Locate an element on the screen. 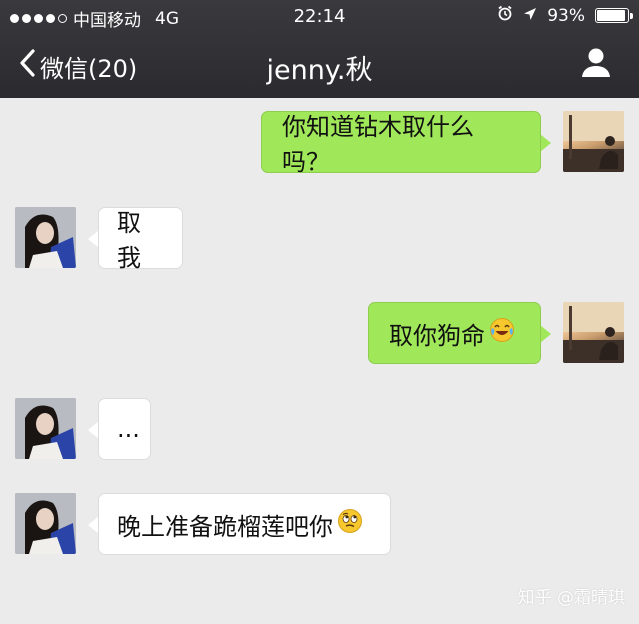  message-bubble-incoming: 晚上准备跪榴莲吧你 is located at coordinates (244, 524).